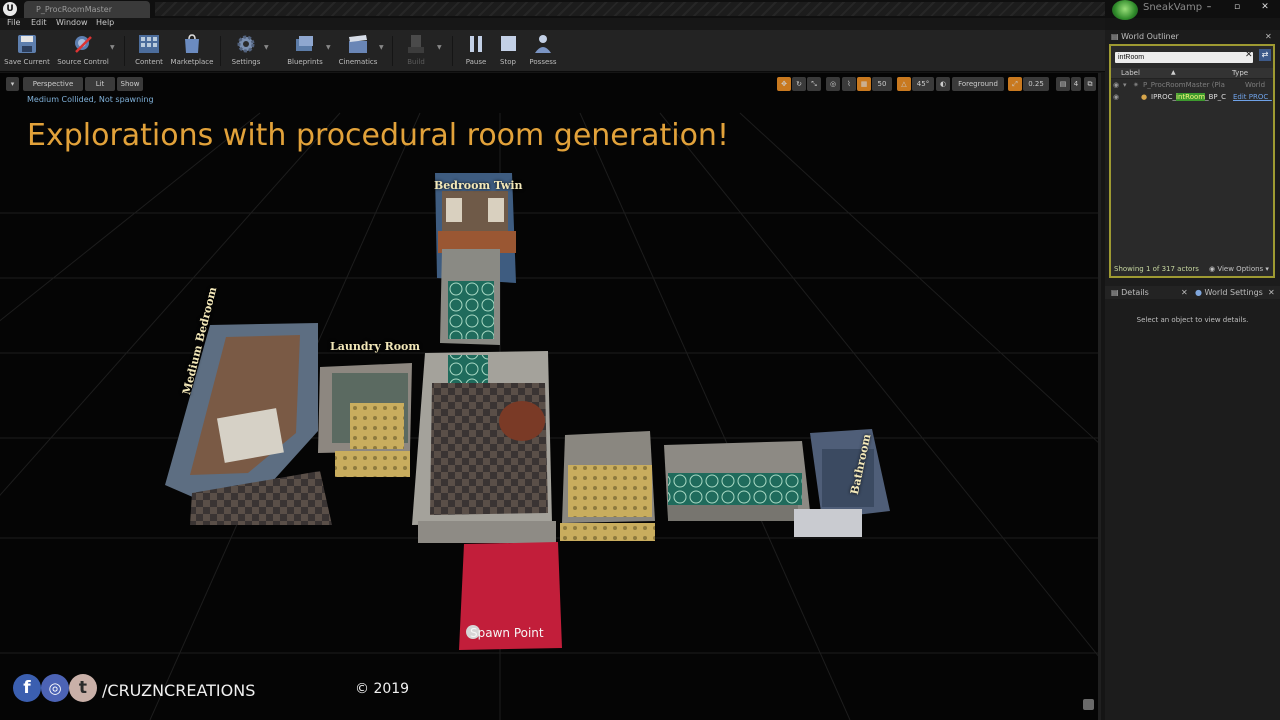 This screenshot has height=720, width=1280. I want to click on world-outliner-title: World Outliner, so click(1150, 36).